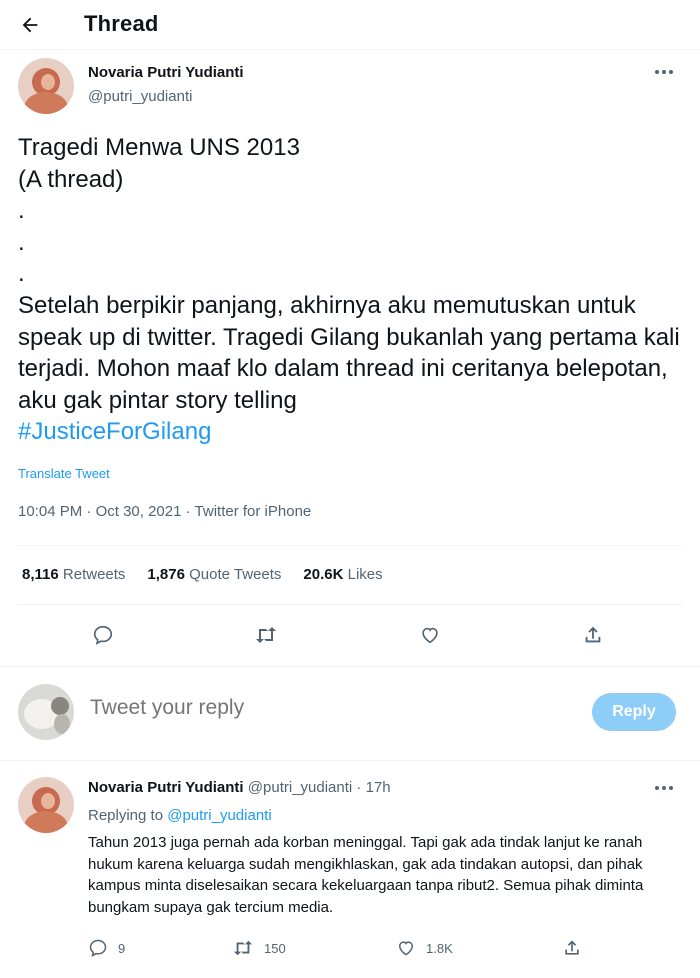 This screenshot has width=700, height=978. I want to click on reply-retweet-action: 150, so click(259, 948).